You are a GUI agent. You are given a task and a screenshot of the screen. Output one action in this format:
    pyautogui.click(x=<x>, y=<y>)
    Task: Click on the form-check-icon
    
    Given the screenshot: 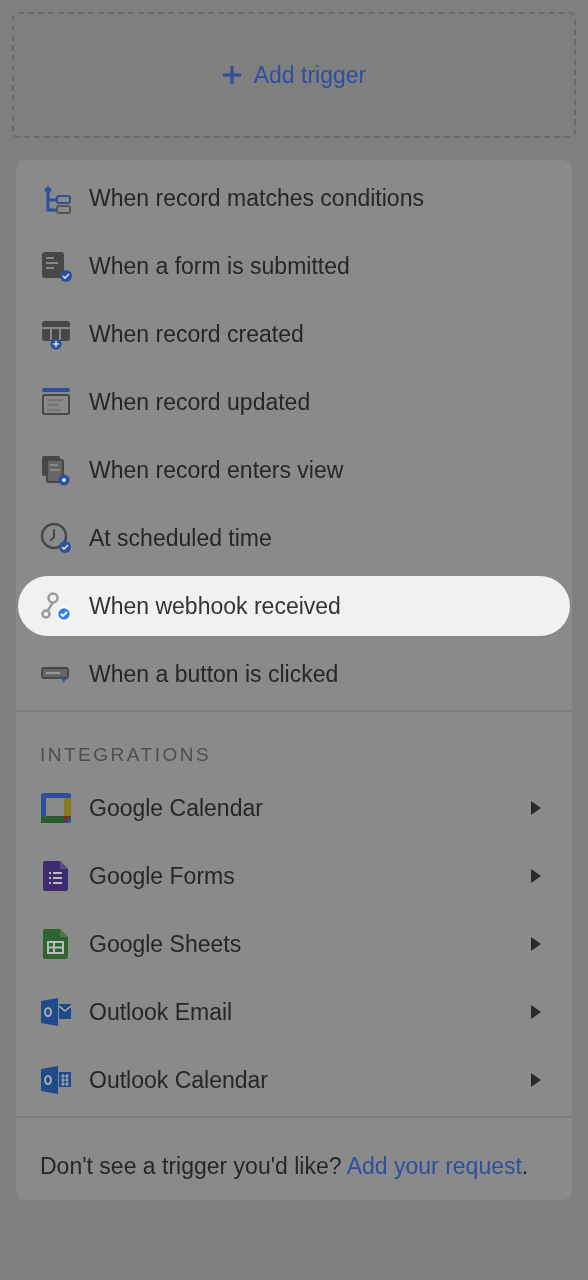 What is the action you would take?
    pyautogui.click(x=56, y=266)
    